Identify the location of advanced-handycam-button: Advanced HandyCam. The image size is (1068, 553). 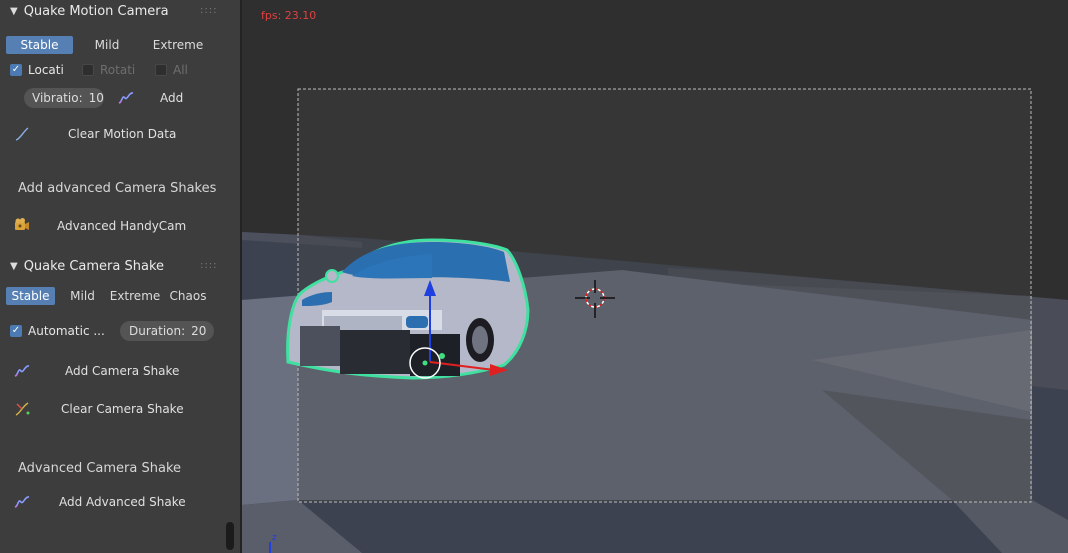
(121, 226).